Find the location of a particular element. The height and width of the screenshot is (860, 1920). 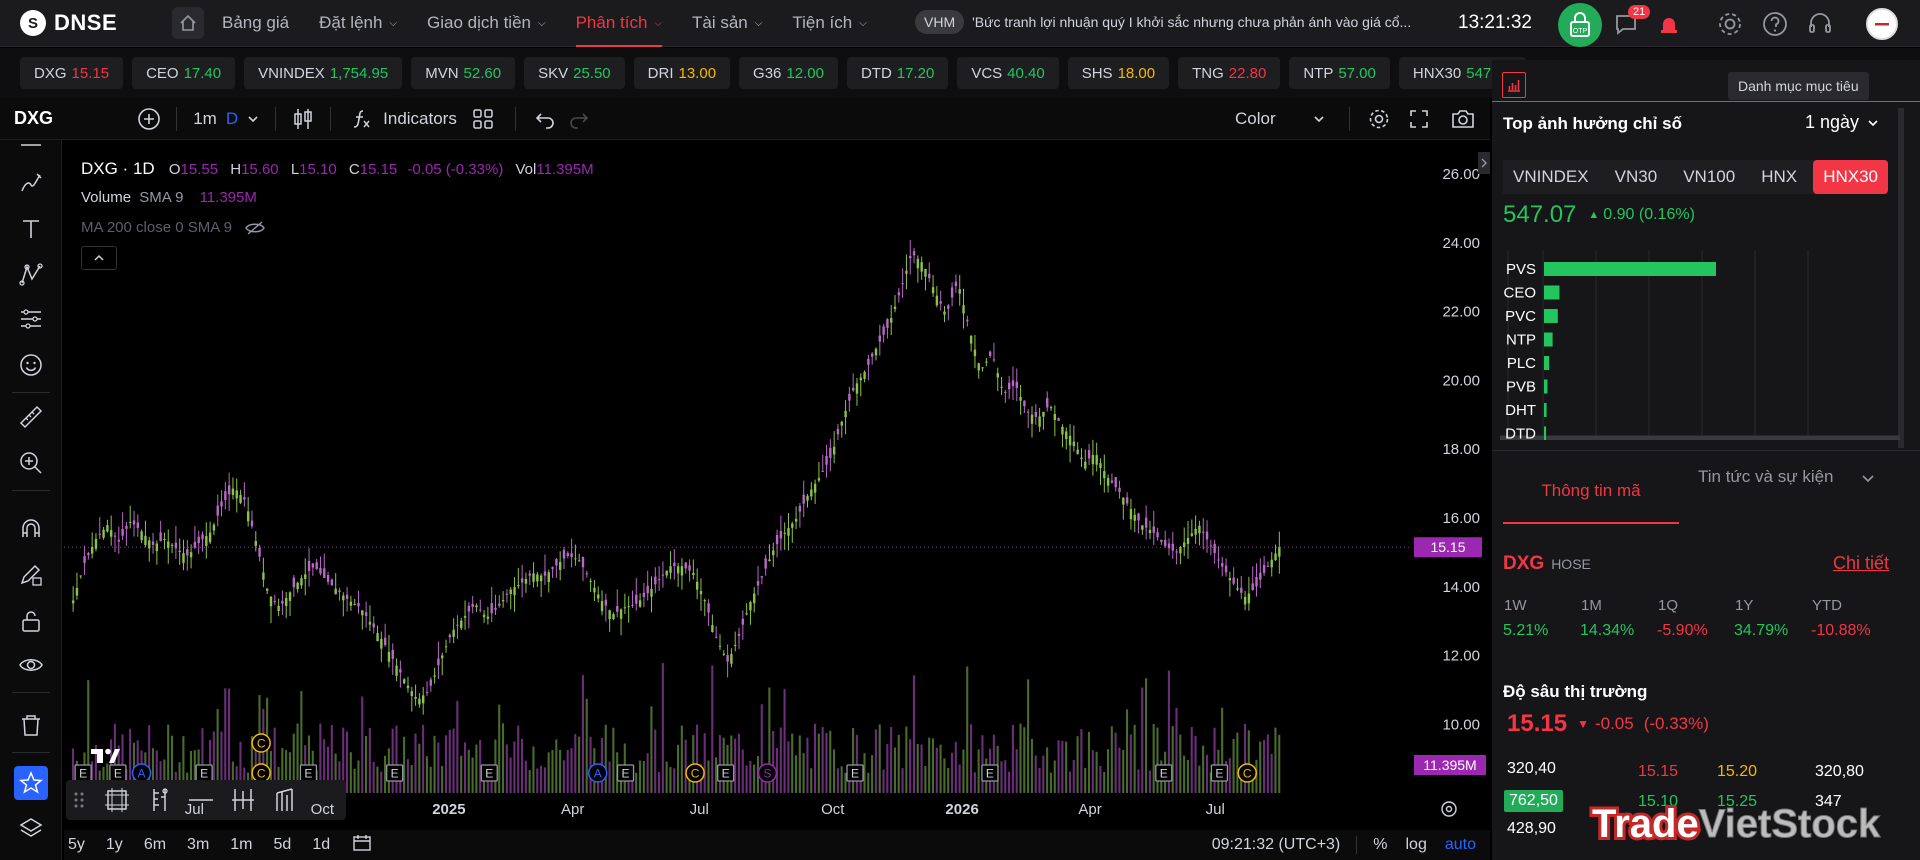

alert-button is located at coordinates (1669, 24).